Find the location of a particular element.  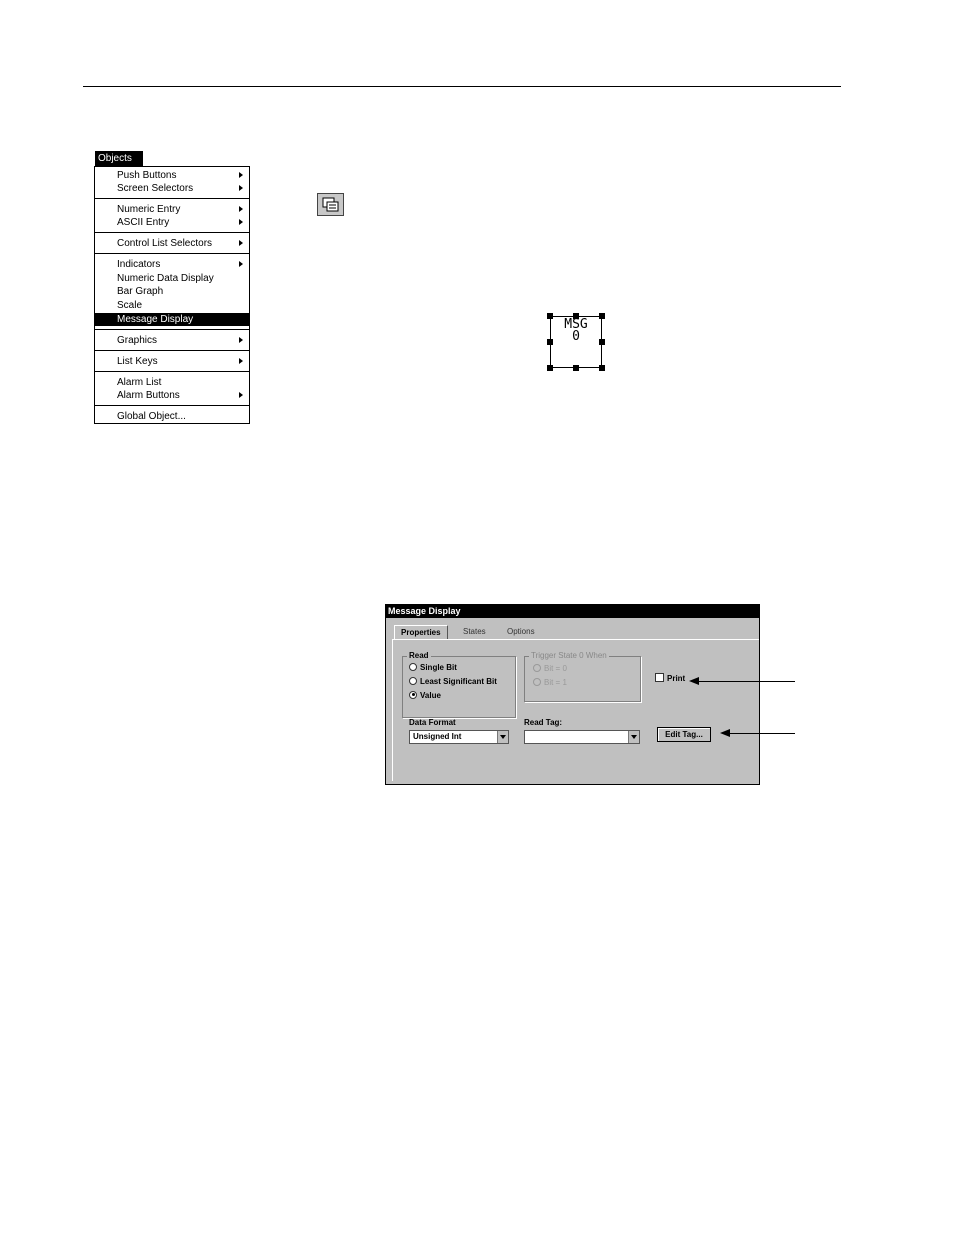

message-display-object: MSG 0 is located at coordinates (576, 342).